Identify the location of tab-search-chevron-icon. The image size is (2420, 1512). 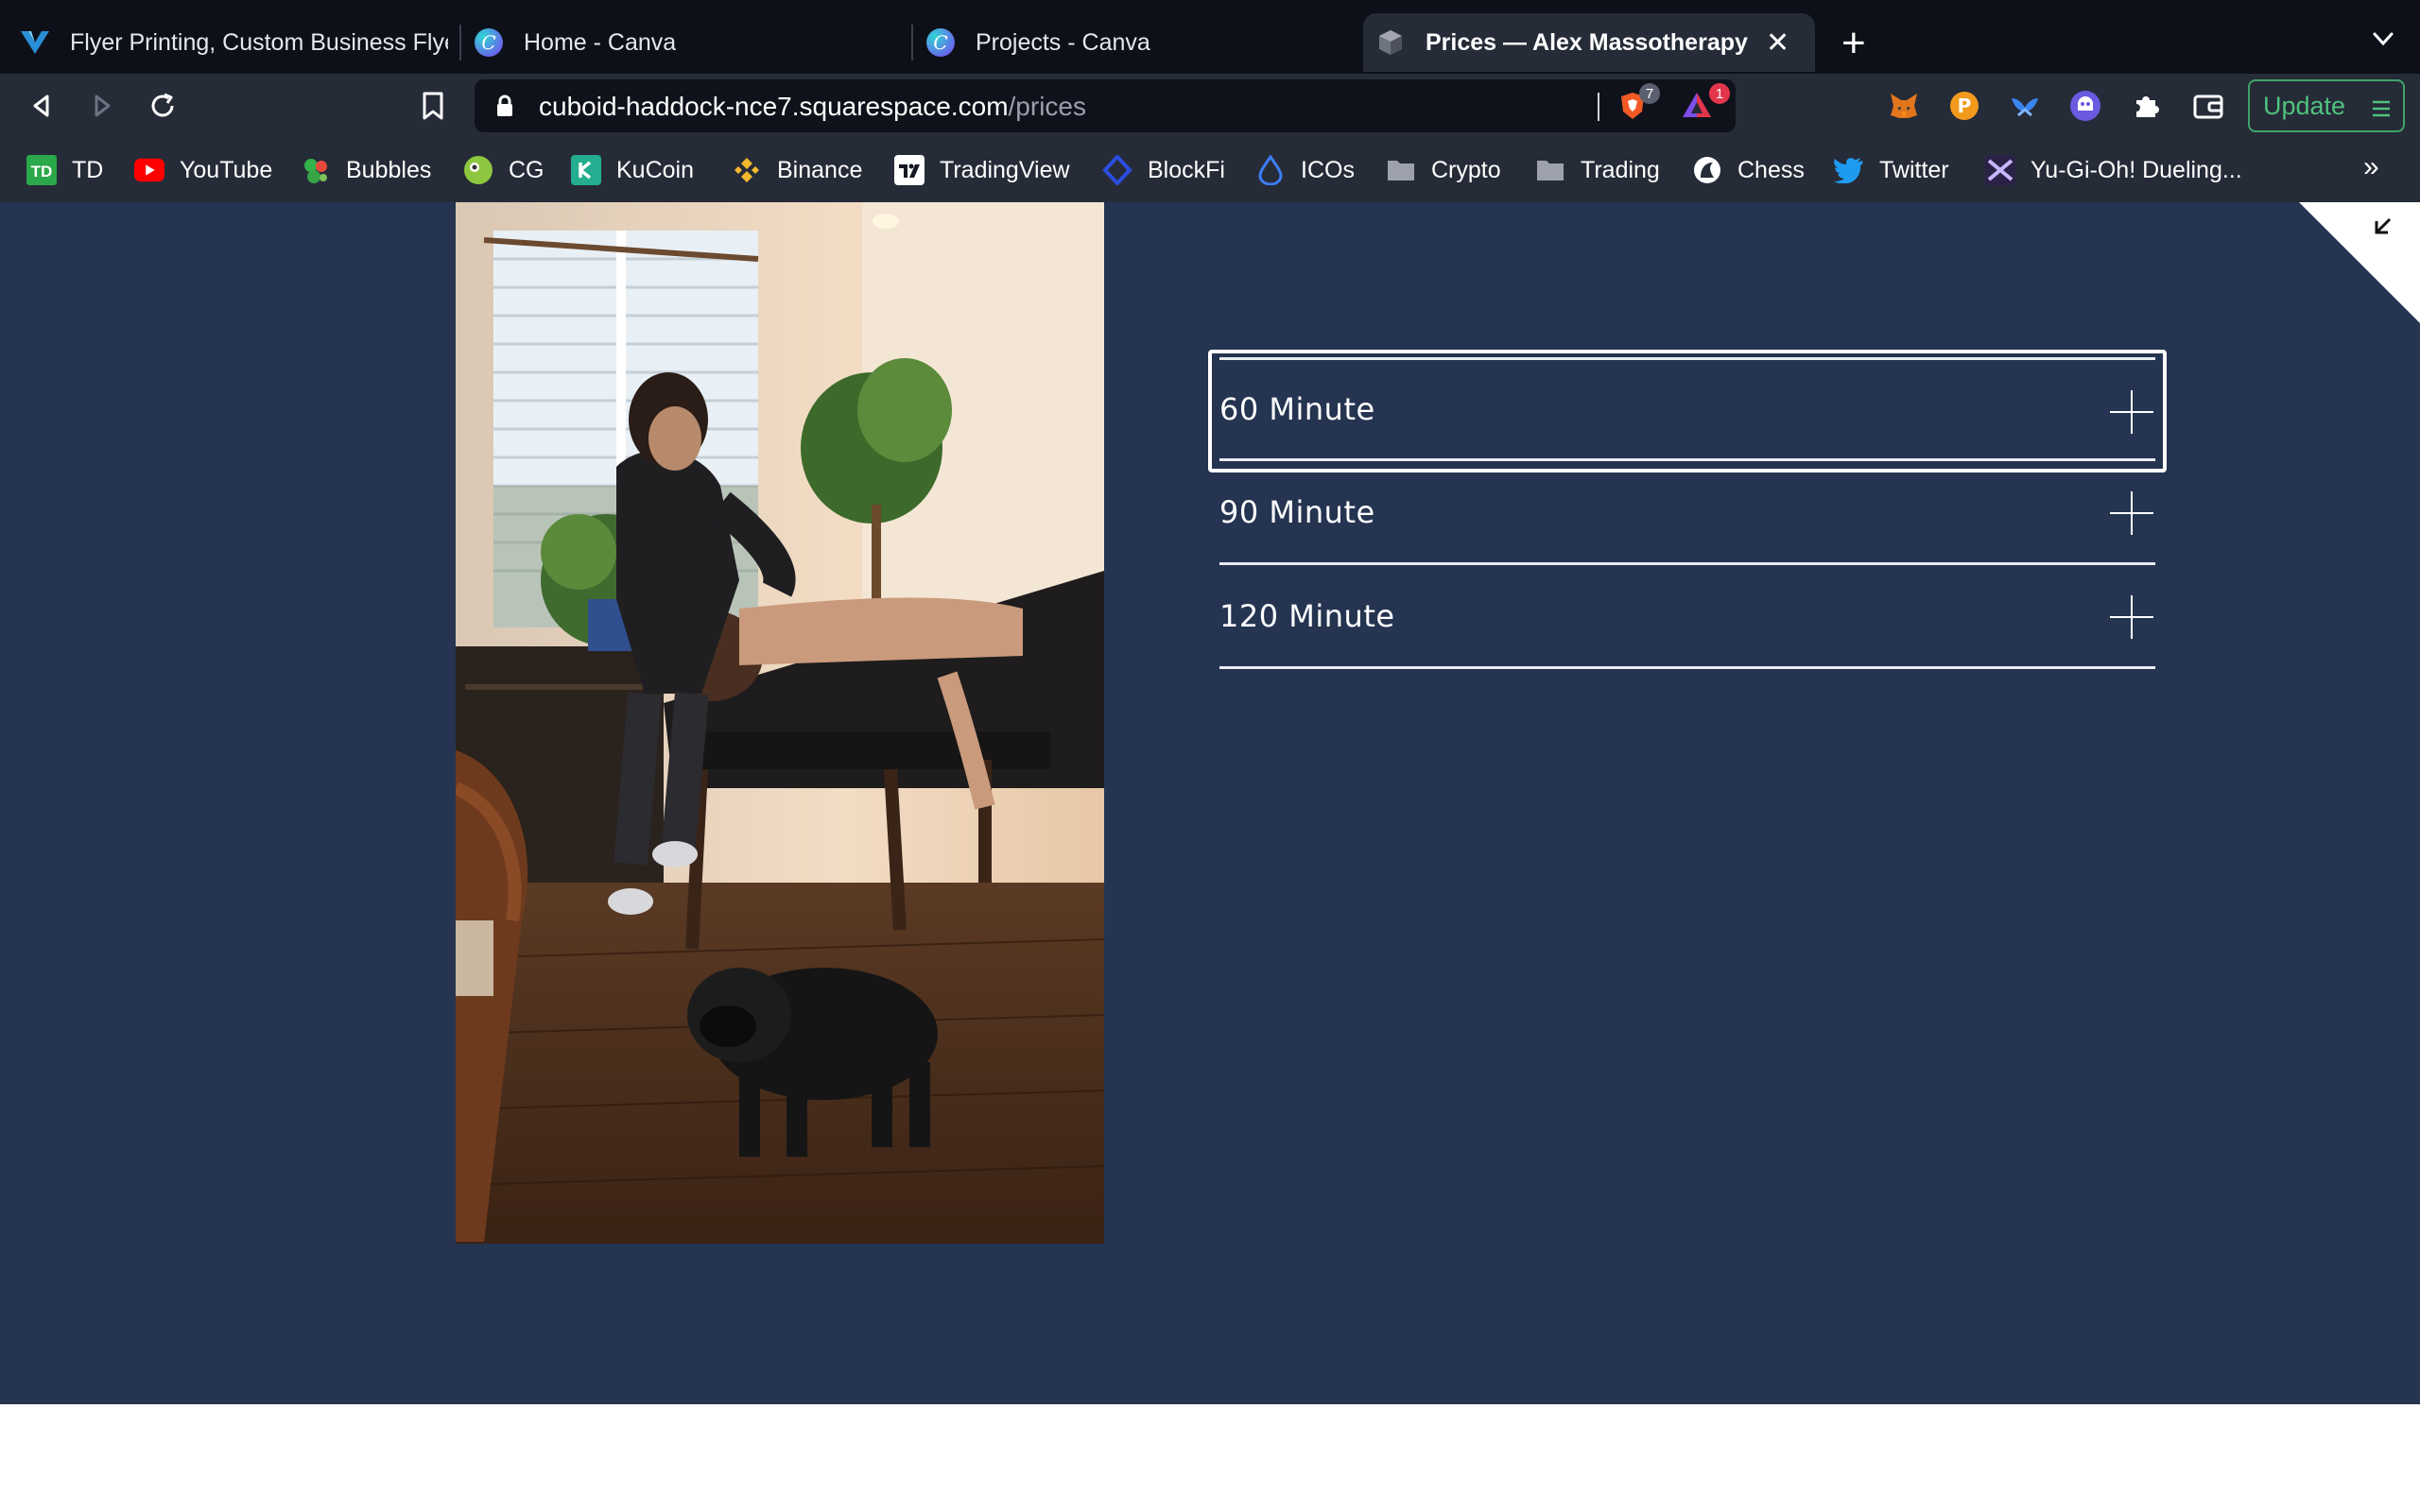
(2383, 39).